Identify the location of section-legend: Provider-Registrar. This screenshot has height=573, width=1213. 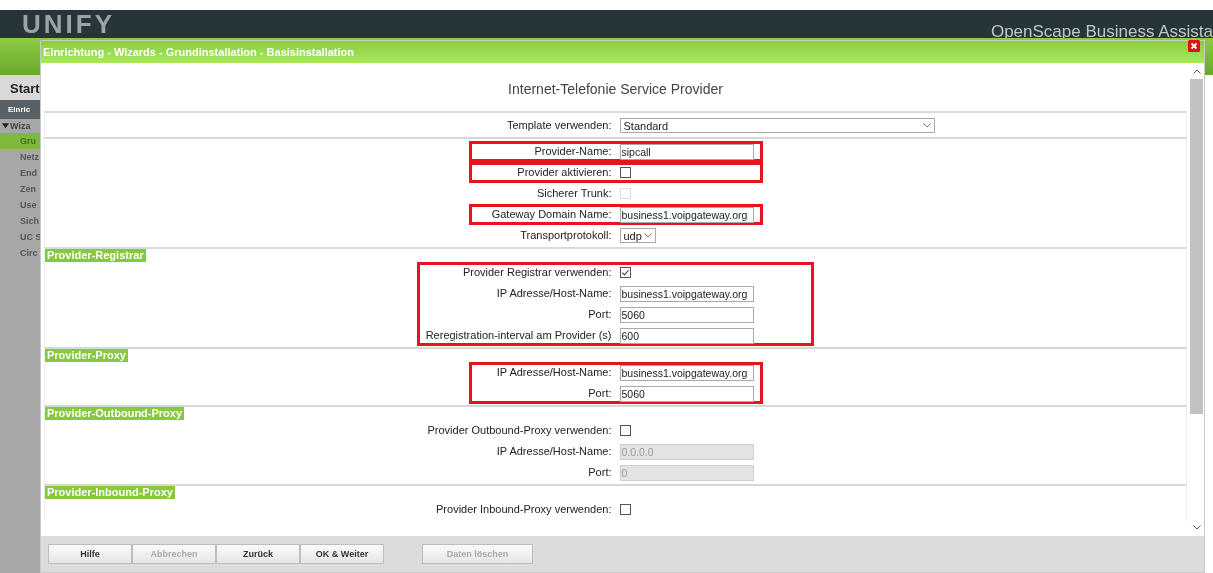
(95, 255).